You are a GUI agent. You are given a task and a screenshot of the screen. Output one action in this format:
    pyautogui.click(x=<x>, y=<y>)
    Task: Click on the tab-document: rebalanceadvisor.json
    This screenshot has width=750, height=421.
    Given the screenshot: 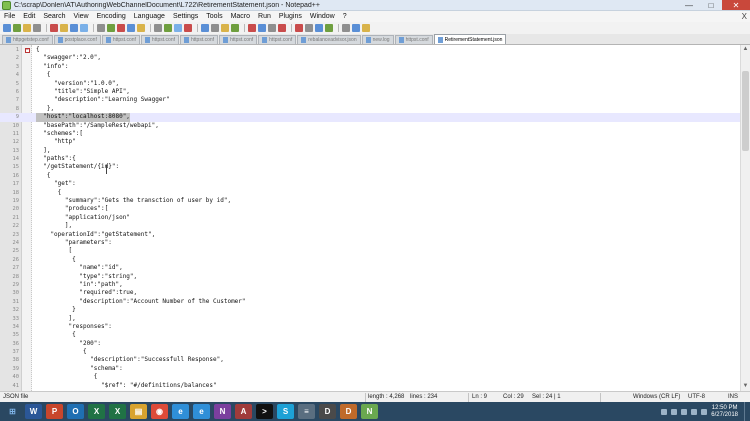 What is the action you would take?
    pyautogui.click(x=329, y=39)
    